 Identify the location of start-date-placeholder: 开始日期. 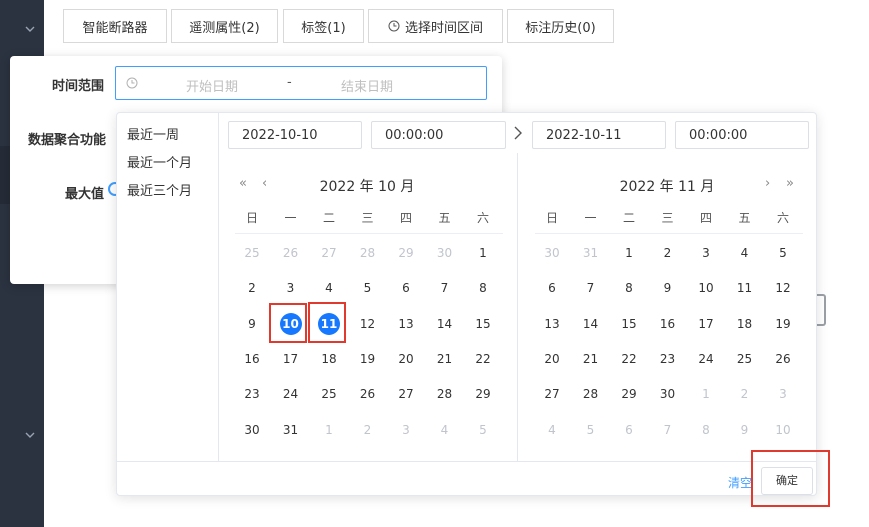
(212, 85).